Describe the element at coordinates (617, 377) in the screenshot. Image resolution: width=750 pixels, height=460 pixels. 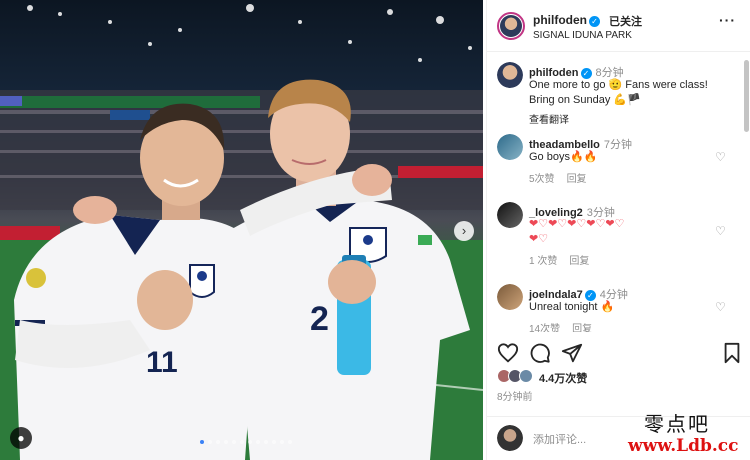
I see `likes-summary: 4.4万次赞` at that location.